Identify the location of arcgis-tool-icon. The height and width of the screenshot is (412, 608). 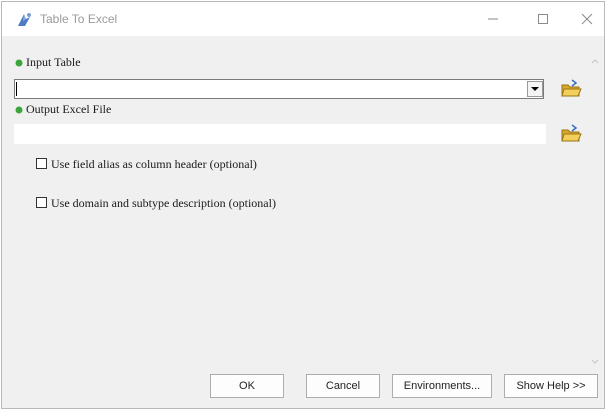
(24, 20).